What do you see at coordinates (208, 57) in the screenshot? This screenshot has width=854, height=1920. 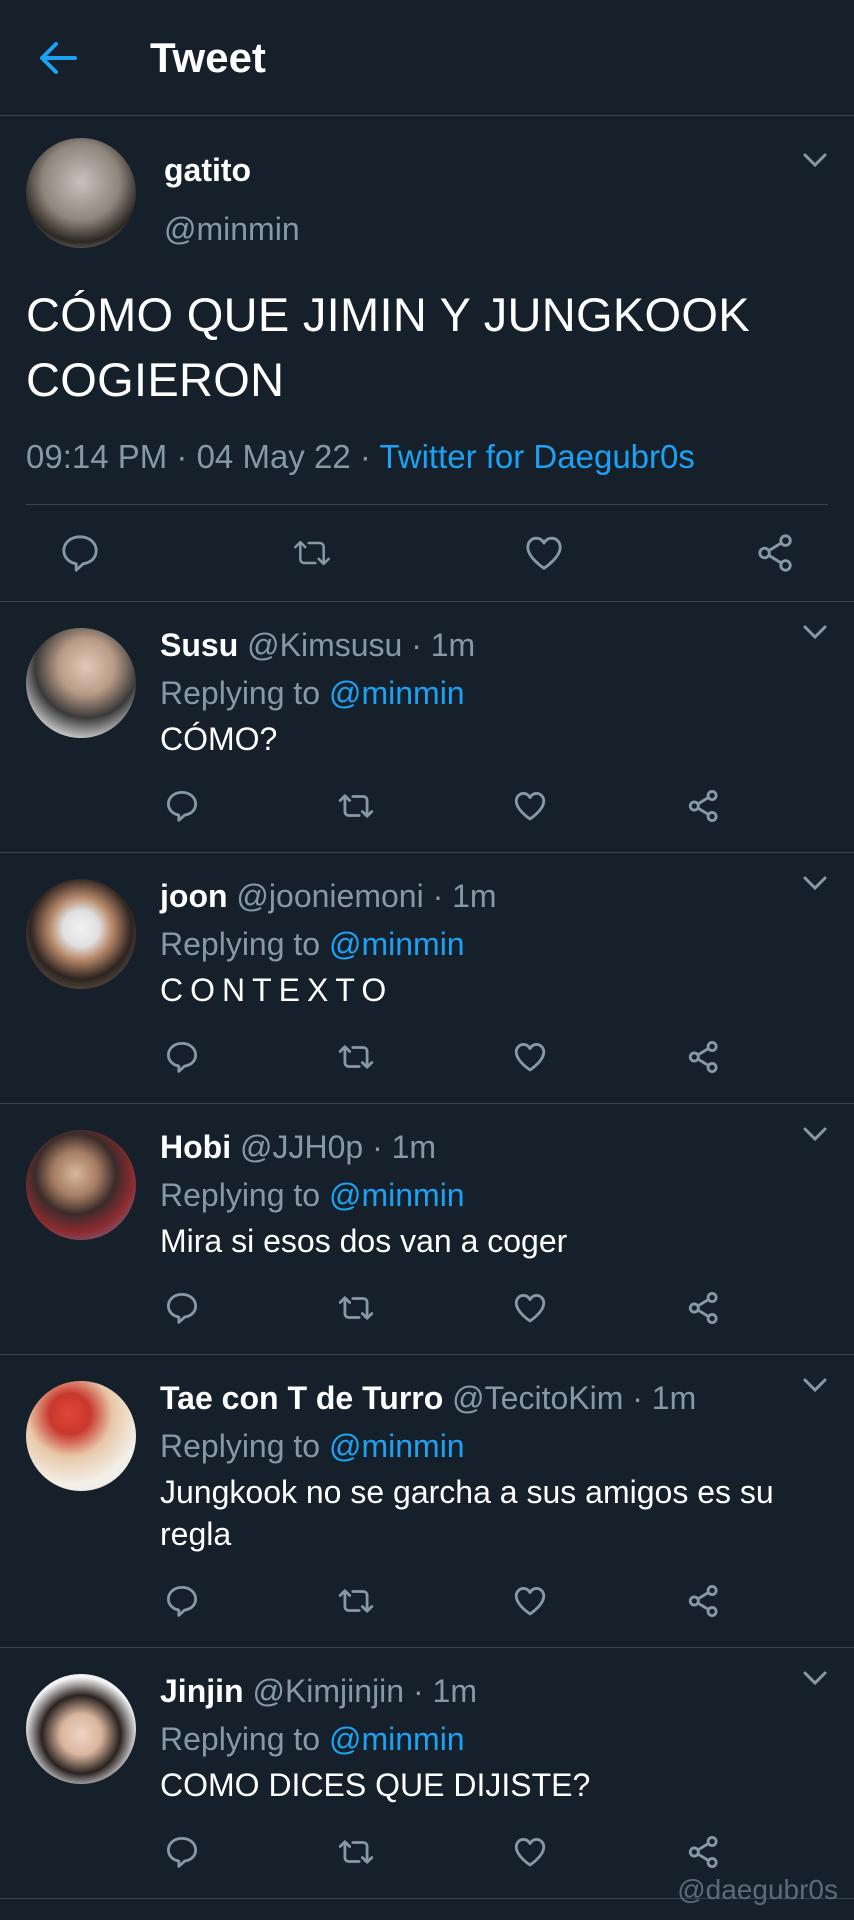 I see `page-title: Tweet` at bounding box center [208, 57].